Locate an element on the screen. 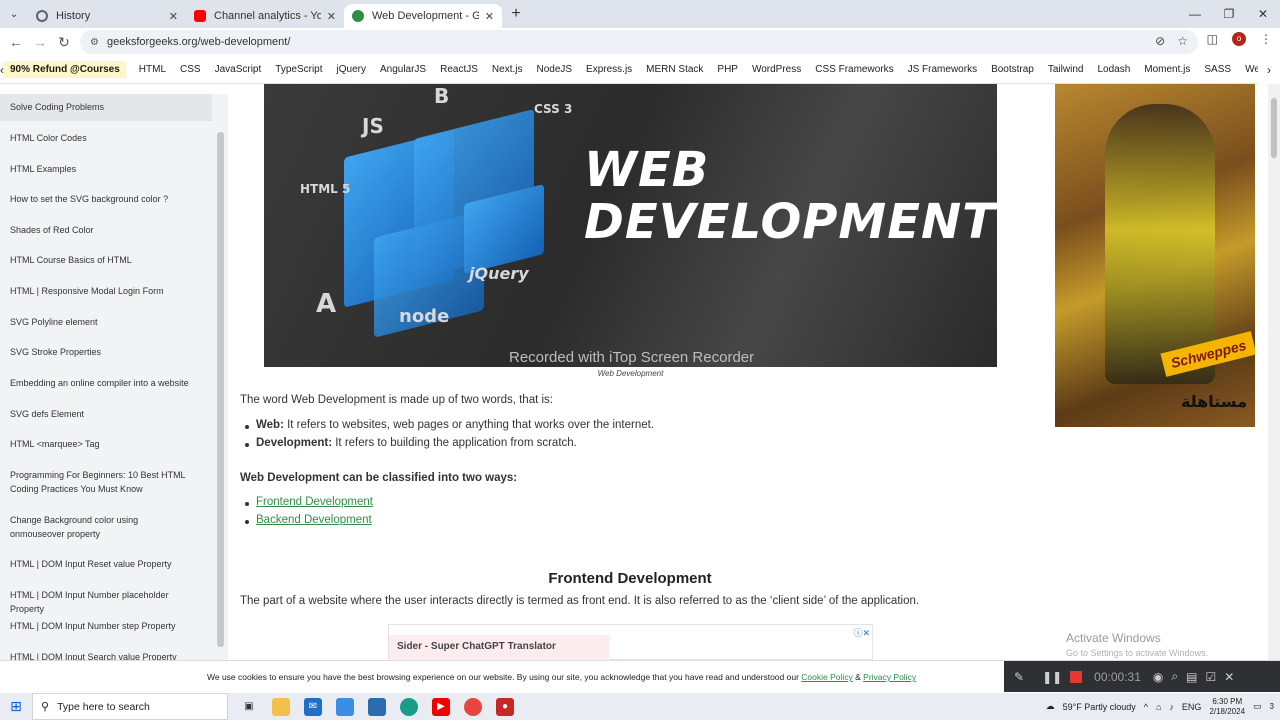  side-ad-banner: Schweppes مستاهلة is located at coordinates (1155, 255).